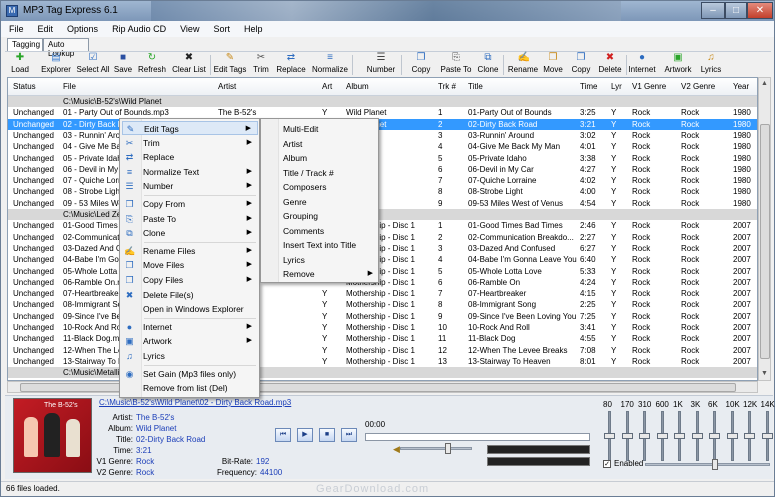 The width and height of the screenshot is (775, 497). Describe the element at coordinates (330, 158) in the screenshot. I see `submenu-item-album: Album` at that location.